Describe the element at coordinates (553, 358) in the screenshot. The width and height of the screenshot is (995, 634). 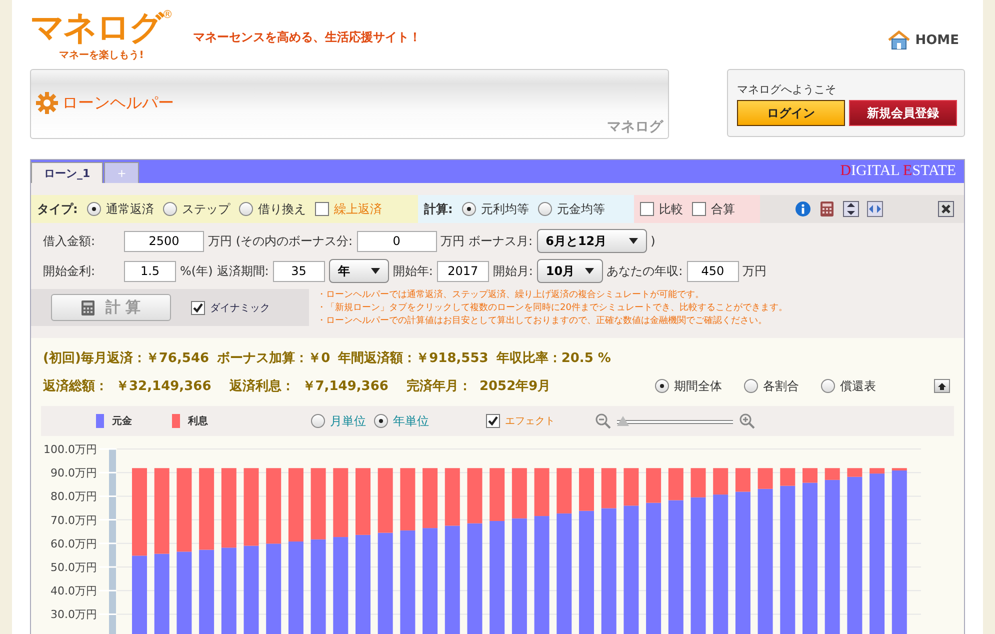
I see `summary-text: 年収比率：20.5 %` at that location.